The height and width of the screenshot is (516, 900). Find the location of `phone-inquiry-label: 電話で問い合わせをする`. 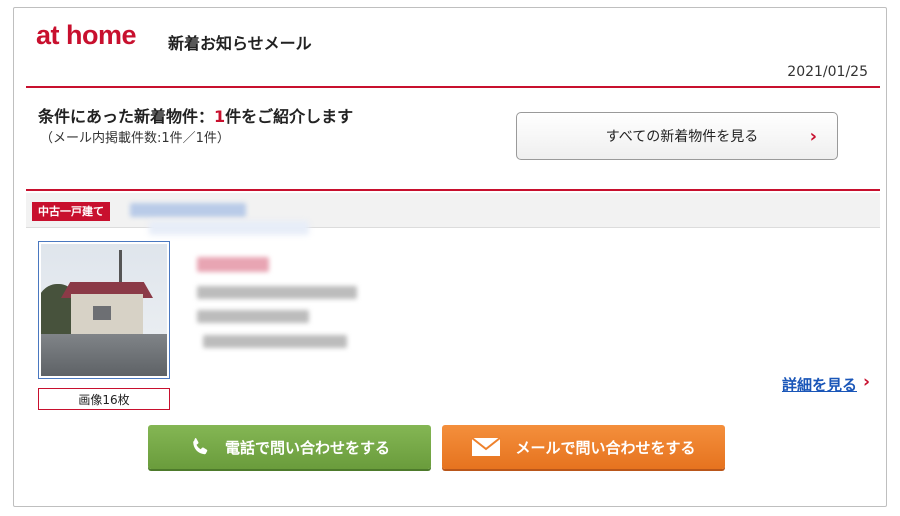

phone-inquiry-label: 電話で問い合わせをする is located at coordinates (307, 447).